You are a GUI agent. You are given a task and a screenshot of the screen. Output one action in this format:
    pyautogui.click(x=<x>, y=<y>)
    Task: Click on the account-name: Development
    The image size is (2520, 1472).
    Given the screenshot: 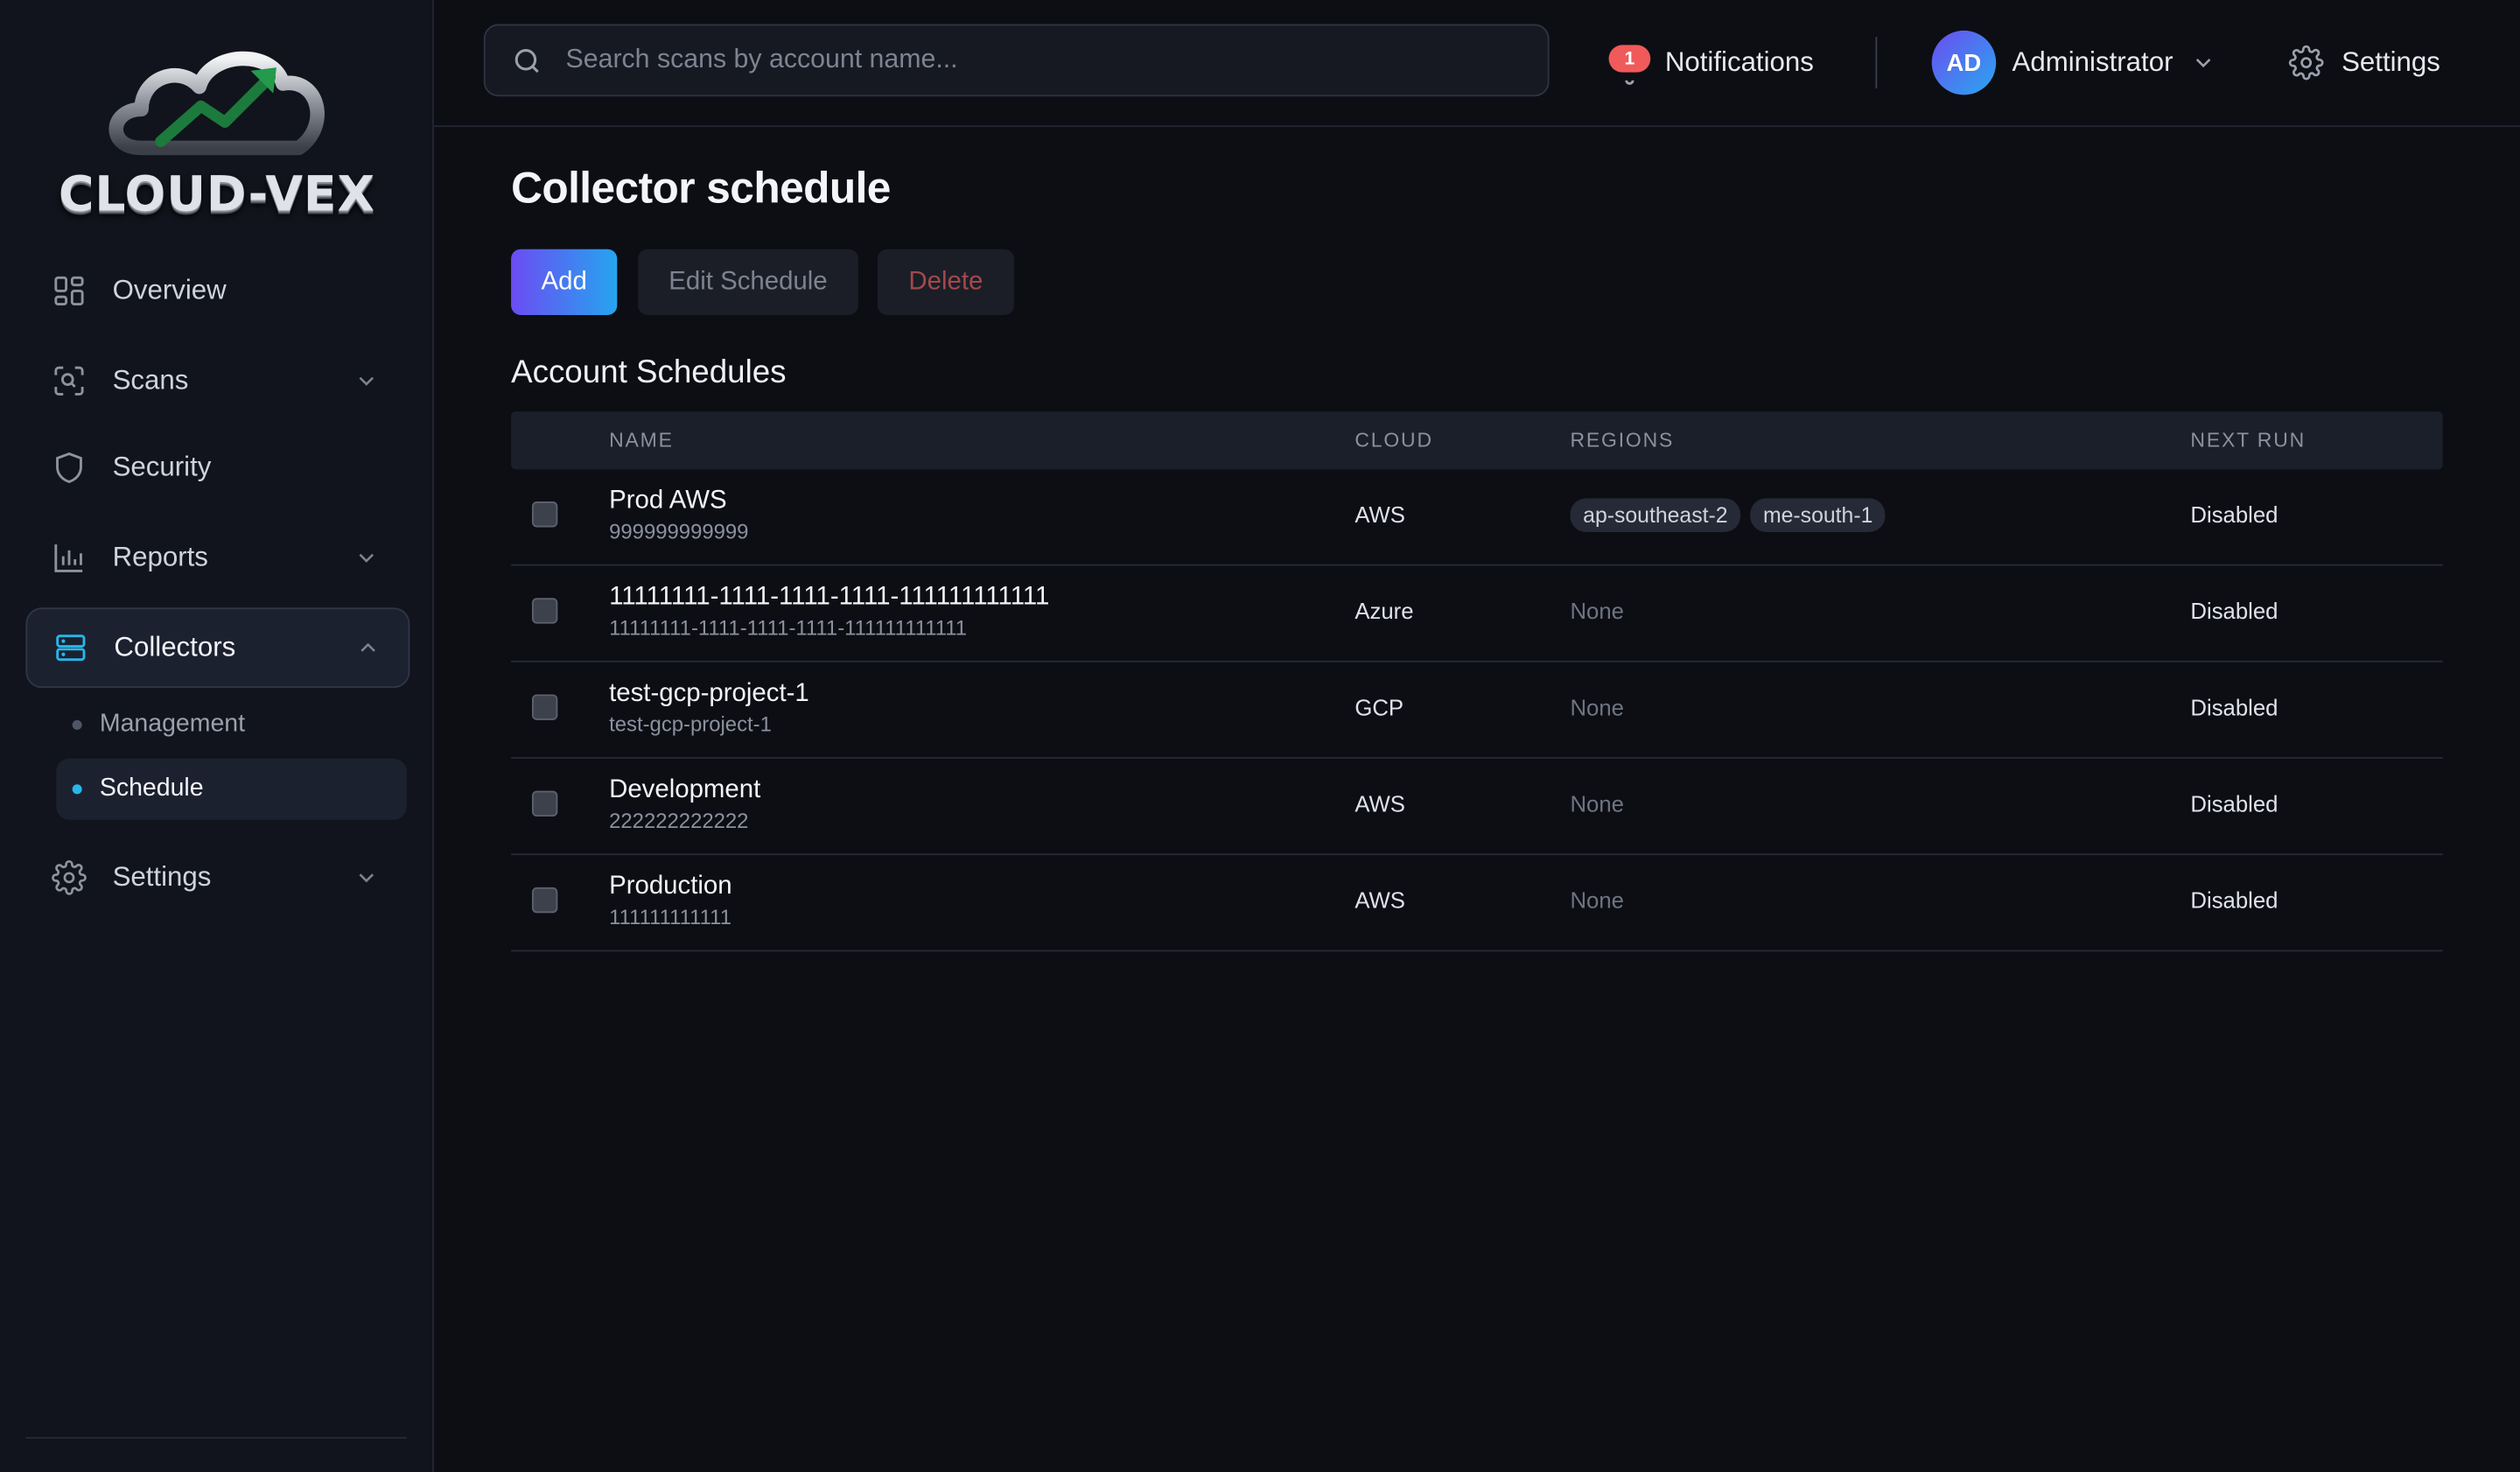 What is the action you would take?
    pyautogui.click(x=685, y=790)
    